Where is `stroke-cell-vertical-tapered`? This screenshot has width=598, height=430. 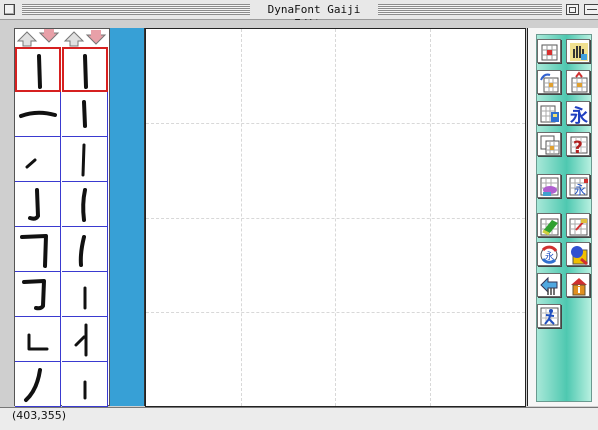 stroke-cell-vertical-tapered is located at coordinates (85, 69).